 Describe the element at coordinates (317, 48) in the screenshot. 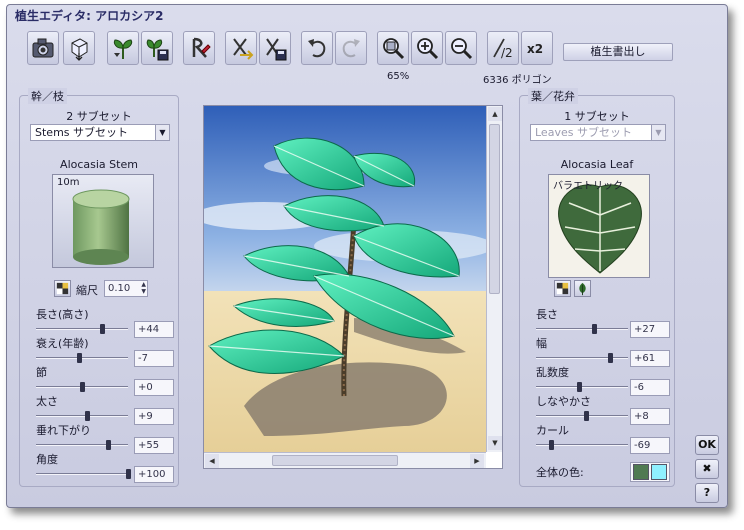

I see `undo-button` at that location.